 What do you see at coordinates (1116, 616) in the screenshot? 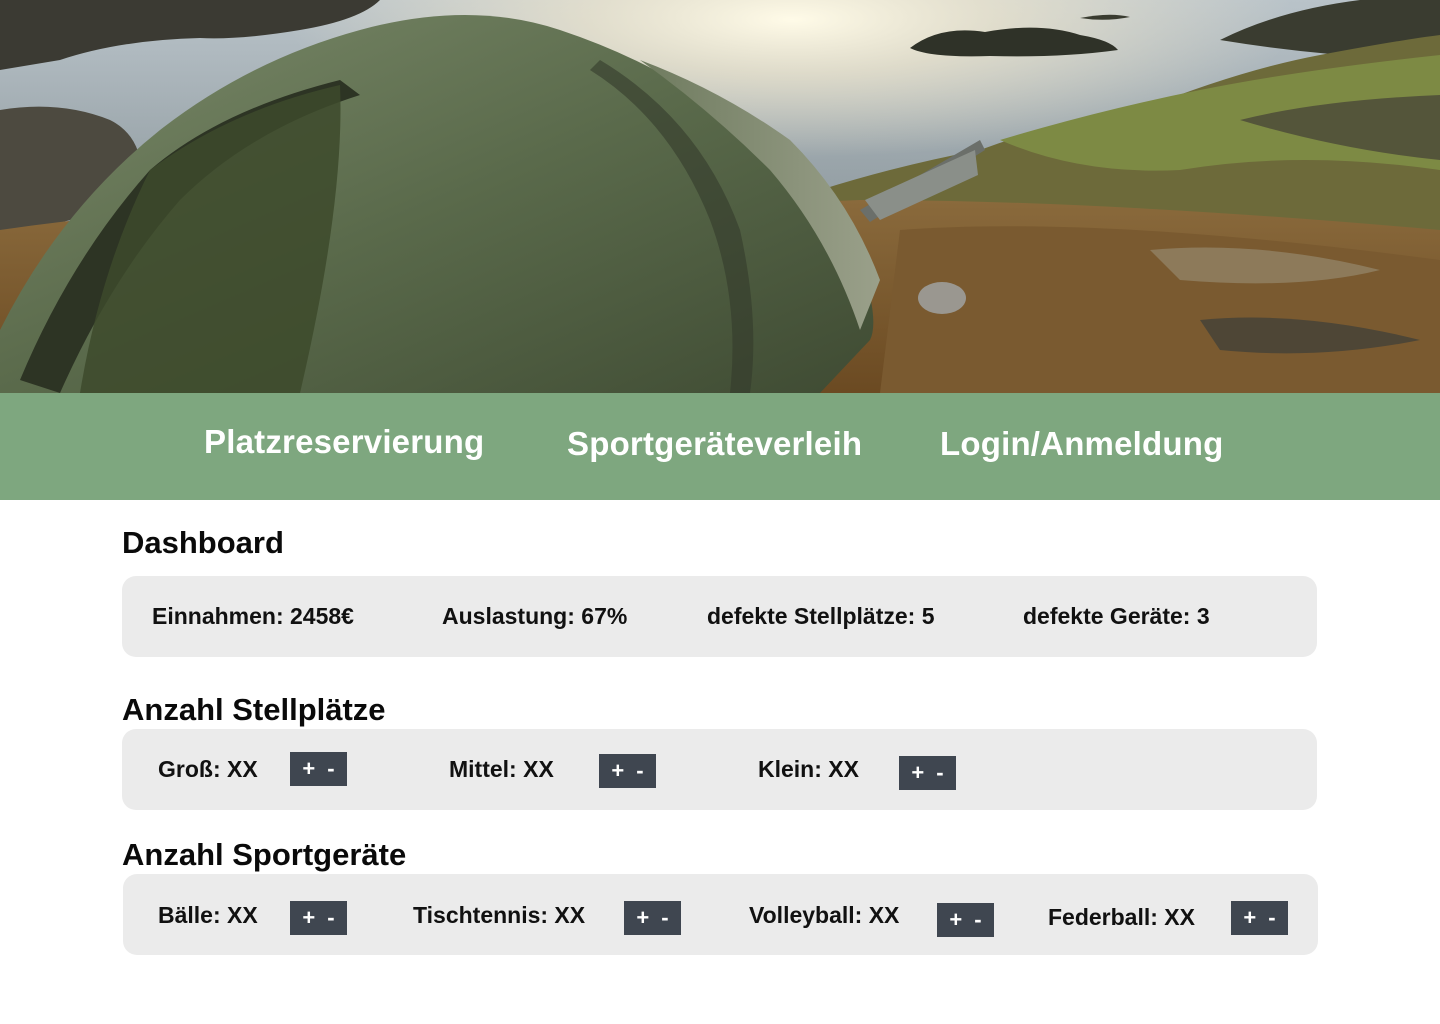
I see `stat-defekte-geraete: defekte Geräte: 3` at bounding box center [1116, 616].